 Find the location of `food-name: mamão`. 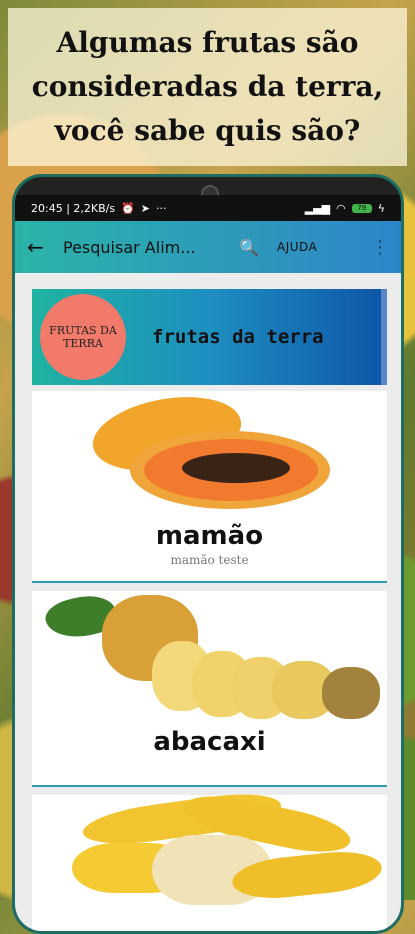

food-name: mamão is located at coordinates (209, 536).